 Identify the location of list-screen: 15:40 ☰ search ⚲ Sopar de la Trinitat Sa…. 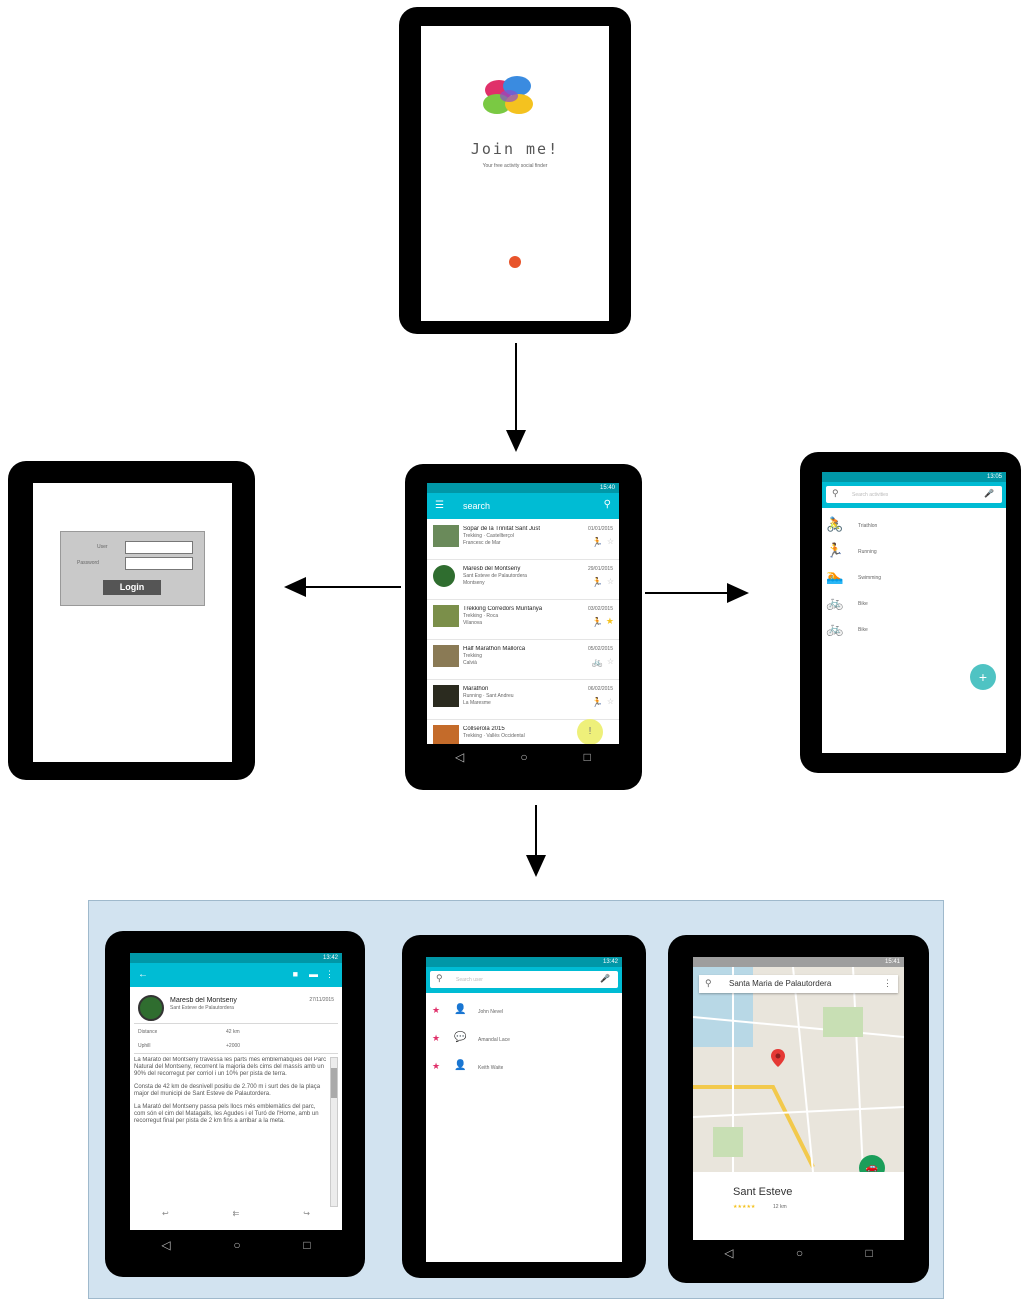
(523, 626).